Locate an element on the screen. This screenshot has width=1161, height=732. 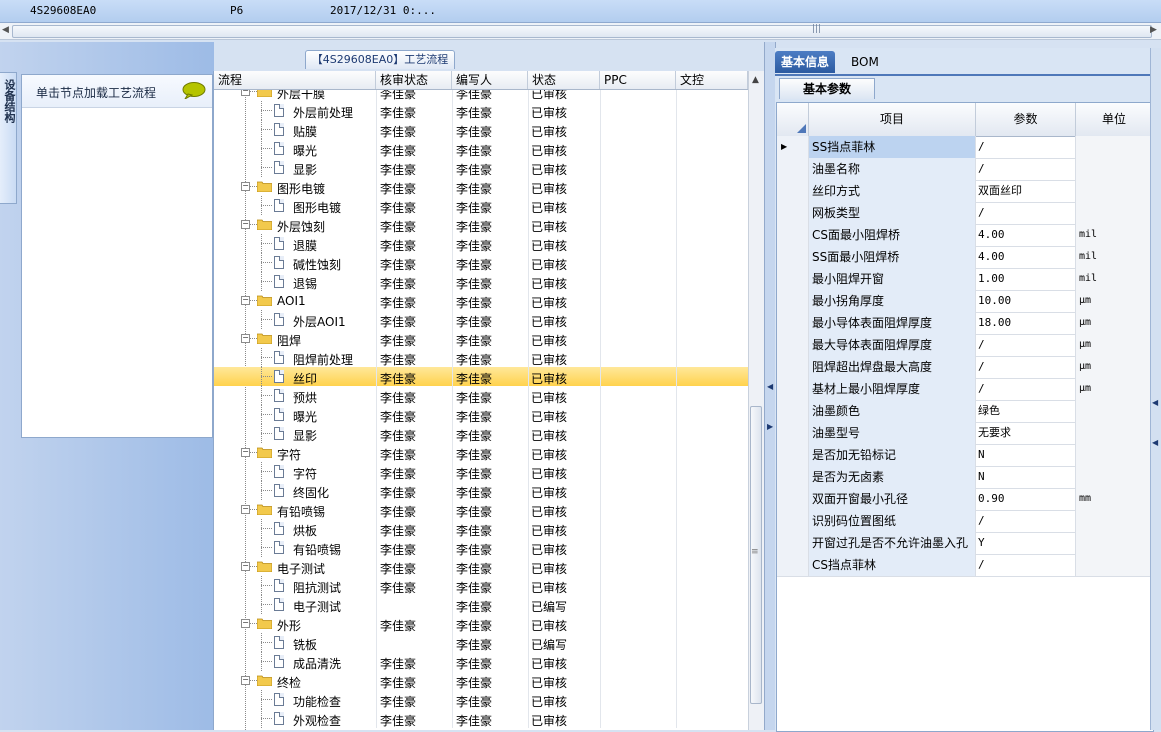
param-row: 双面开窗最小孔径 0.90 mm is located at coordinates (965, 499).